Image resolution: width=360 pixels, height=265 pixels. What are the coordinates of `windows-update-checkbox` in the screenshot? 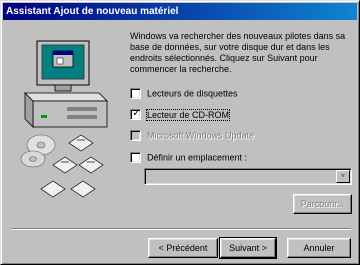 It's located at (135, 136).